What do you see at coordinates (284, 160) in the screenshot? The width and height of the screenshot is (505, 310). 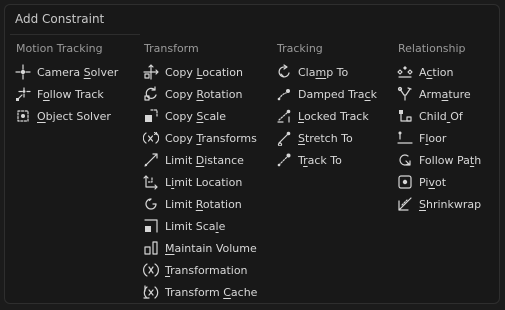 I see `track-to-icon` at bounding box center [284, 160].